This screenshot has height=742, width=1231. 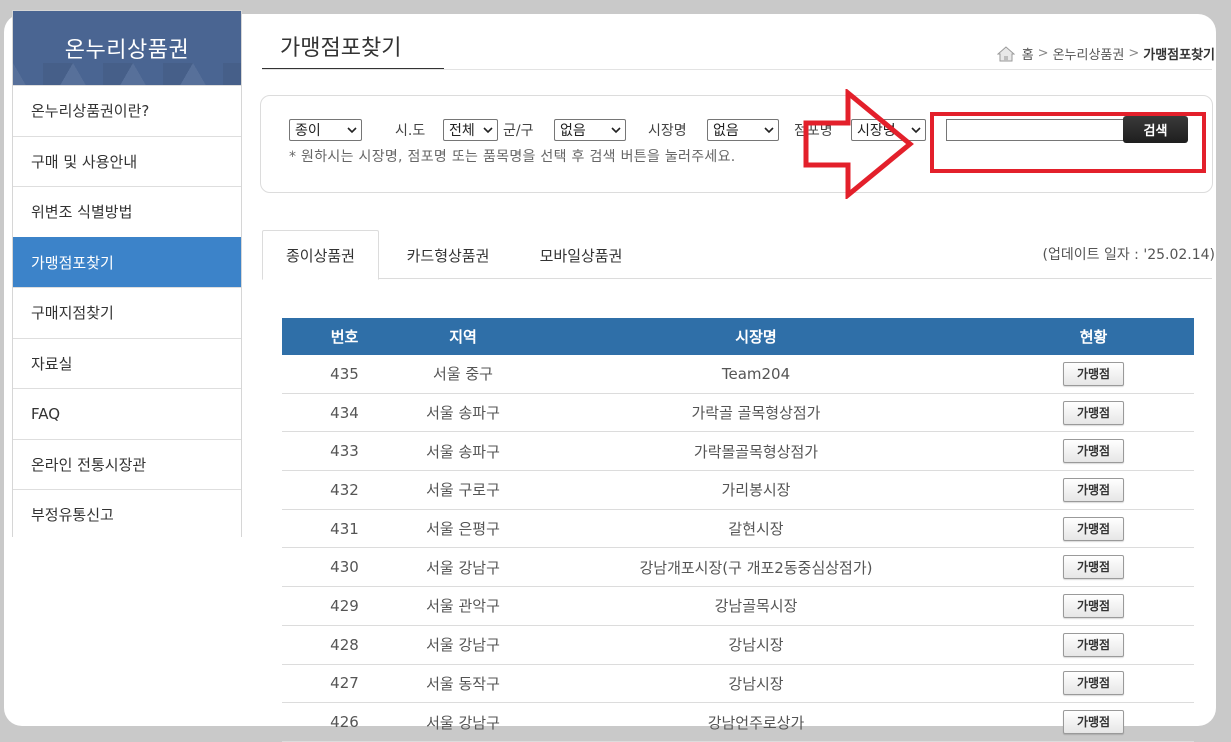 I want to click on gungu-value: 없음, so click(x=573, y=131).